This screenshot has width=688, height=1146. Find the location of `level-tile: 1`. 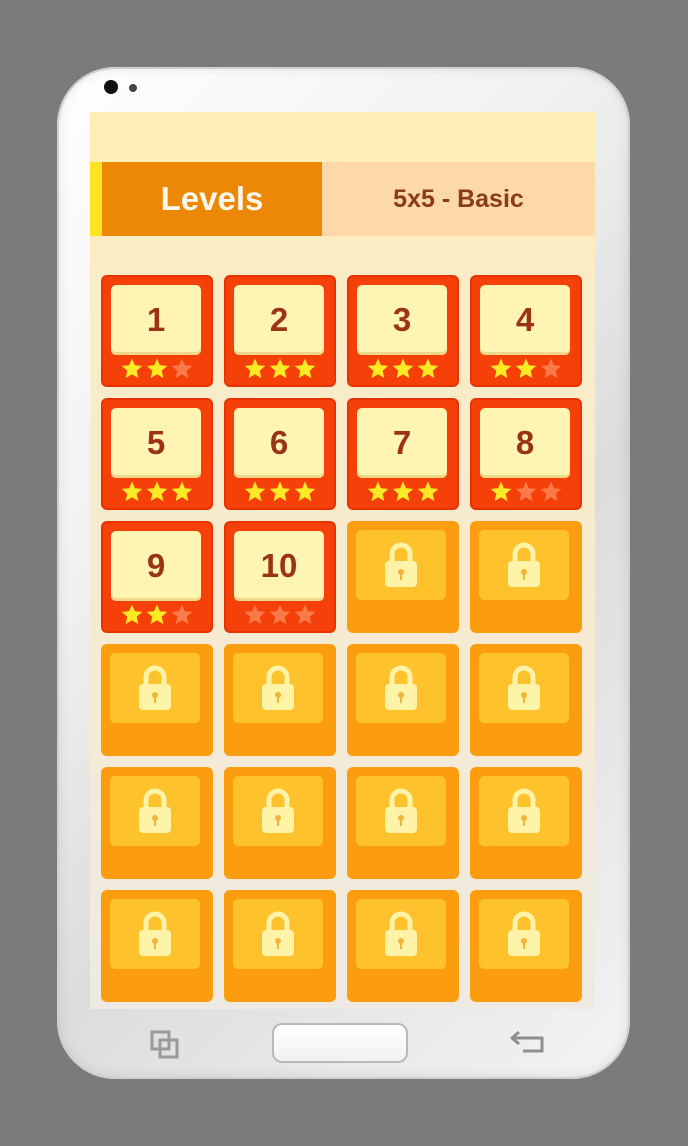

level-tile: 1 is located at coordinates (157, 331).